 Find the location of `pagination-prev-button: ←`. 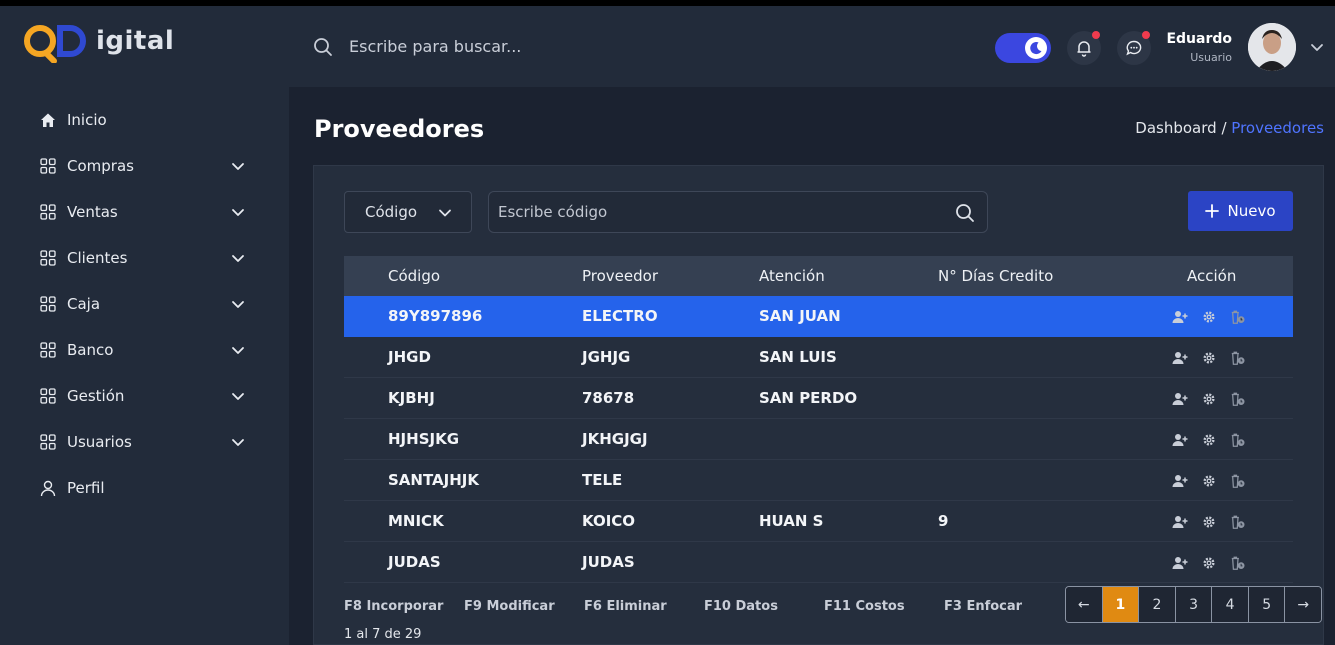

pagination-prev-button: ← is located at coordinates (1084, 604).